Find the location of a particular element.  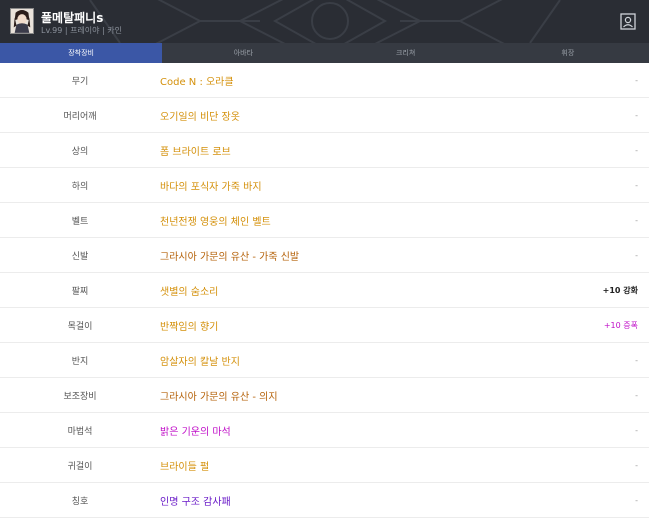

slot-label: 목걸이 is located at coordinates (80, 326).